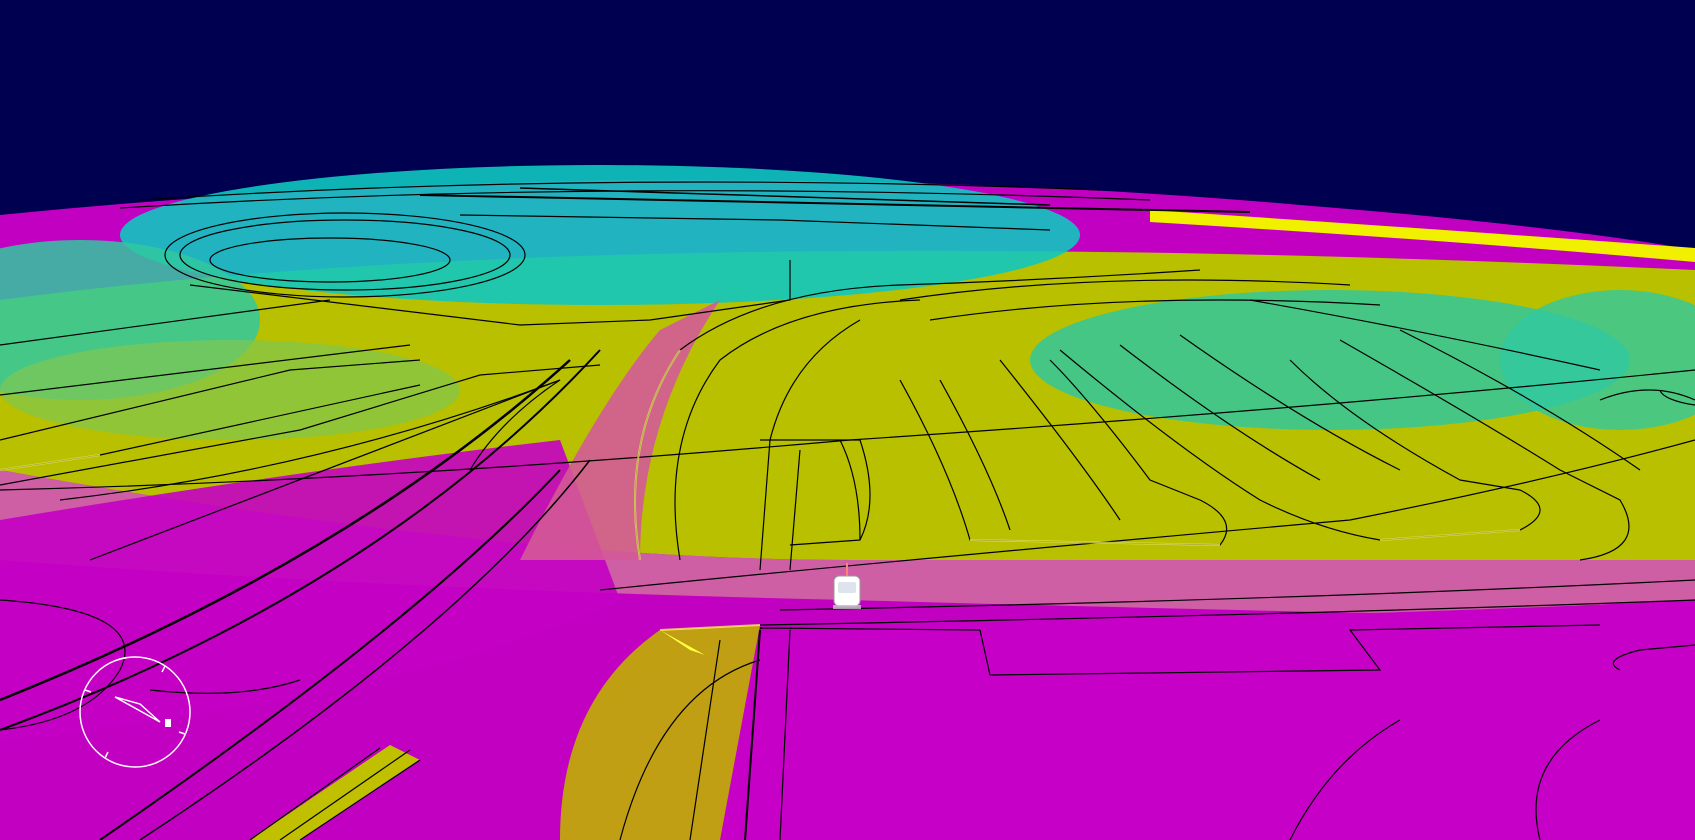  I want to click on compass-marker, so click(168, 723).